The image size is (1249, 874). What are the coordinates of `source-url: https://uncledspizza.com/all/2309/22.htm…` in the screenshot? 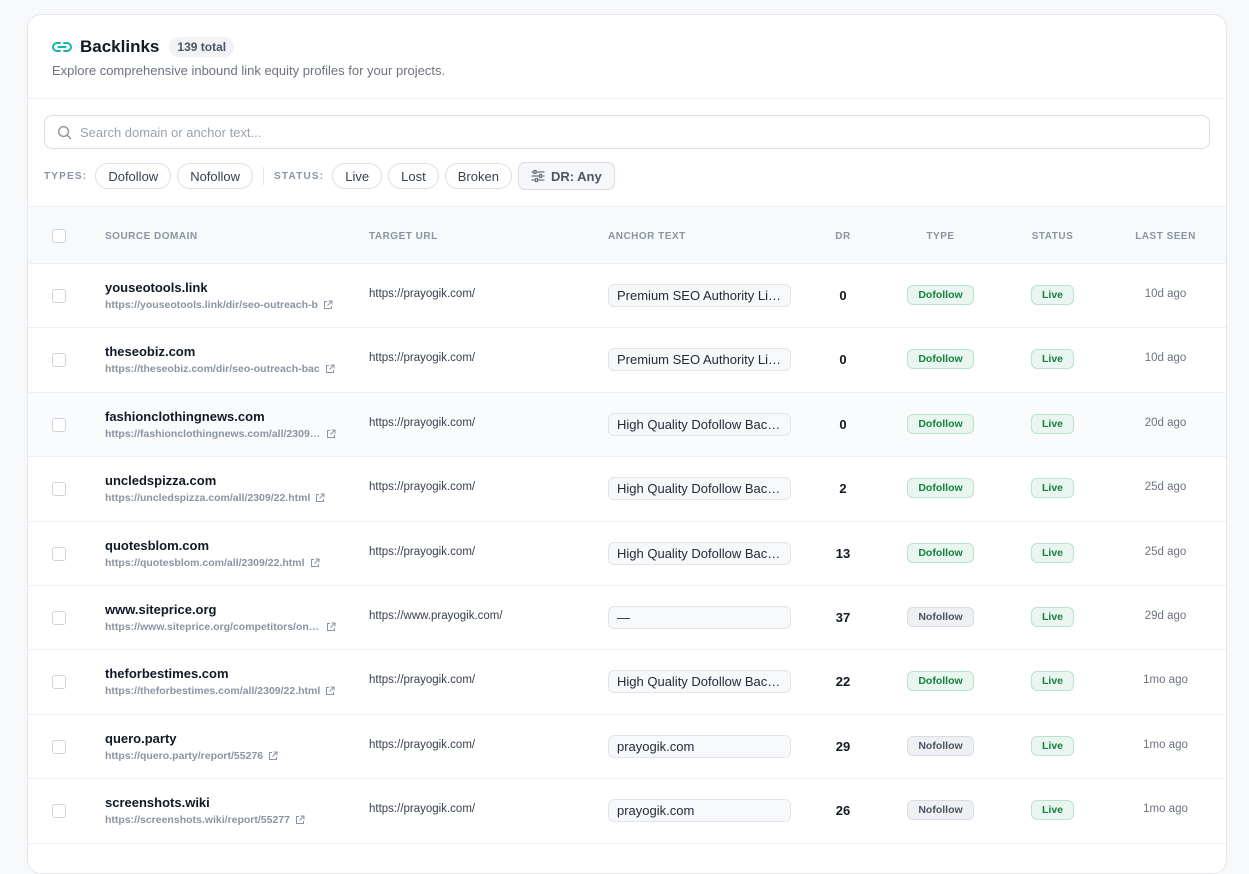 It's located at (207, 498).